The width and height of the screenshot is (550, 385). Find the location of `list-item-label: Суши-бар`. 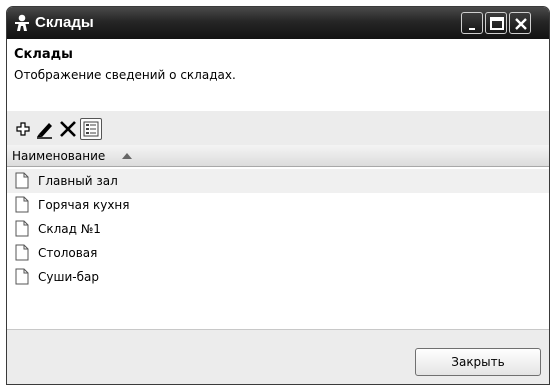

list-item-label: Суши-бар is located at coordinates (68, 277).